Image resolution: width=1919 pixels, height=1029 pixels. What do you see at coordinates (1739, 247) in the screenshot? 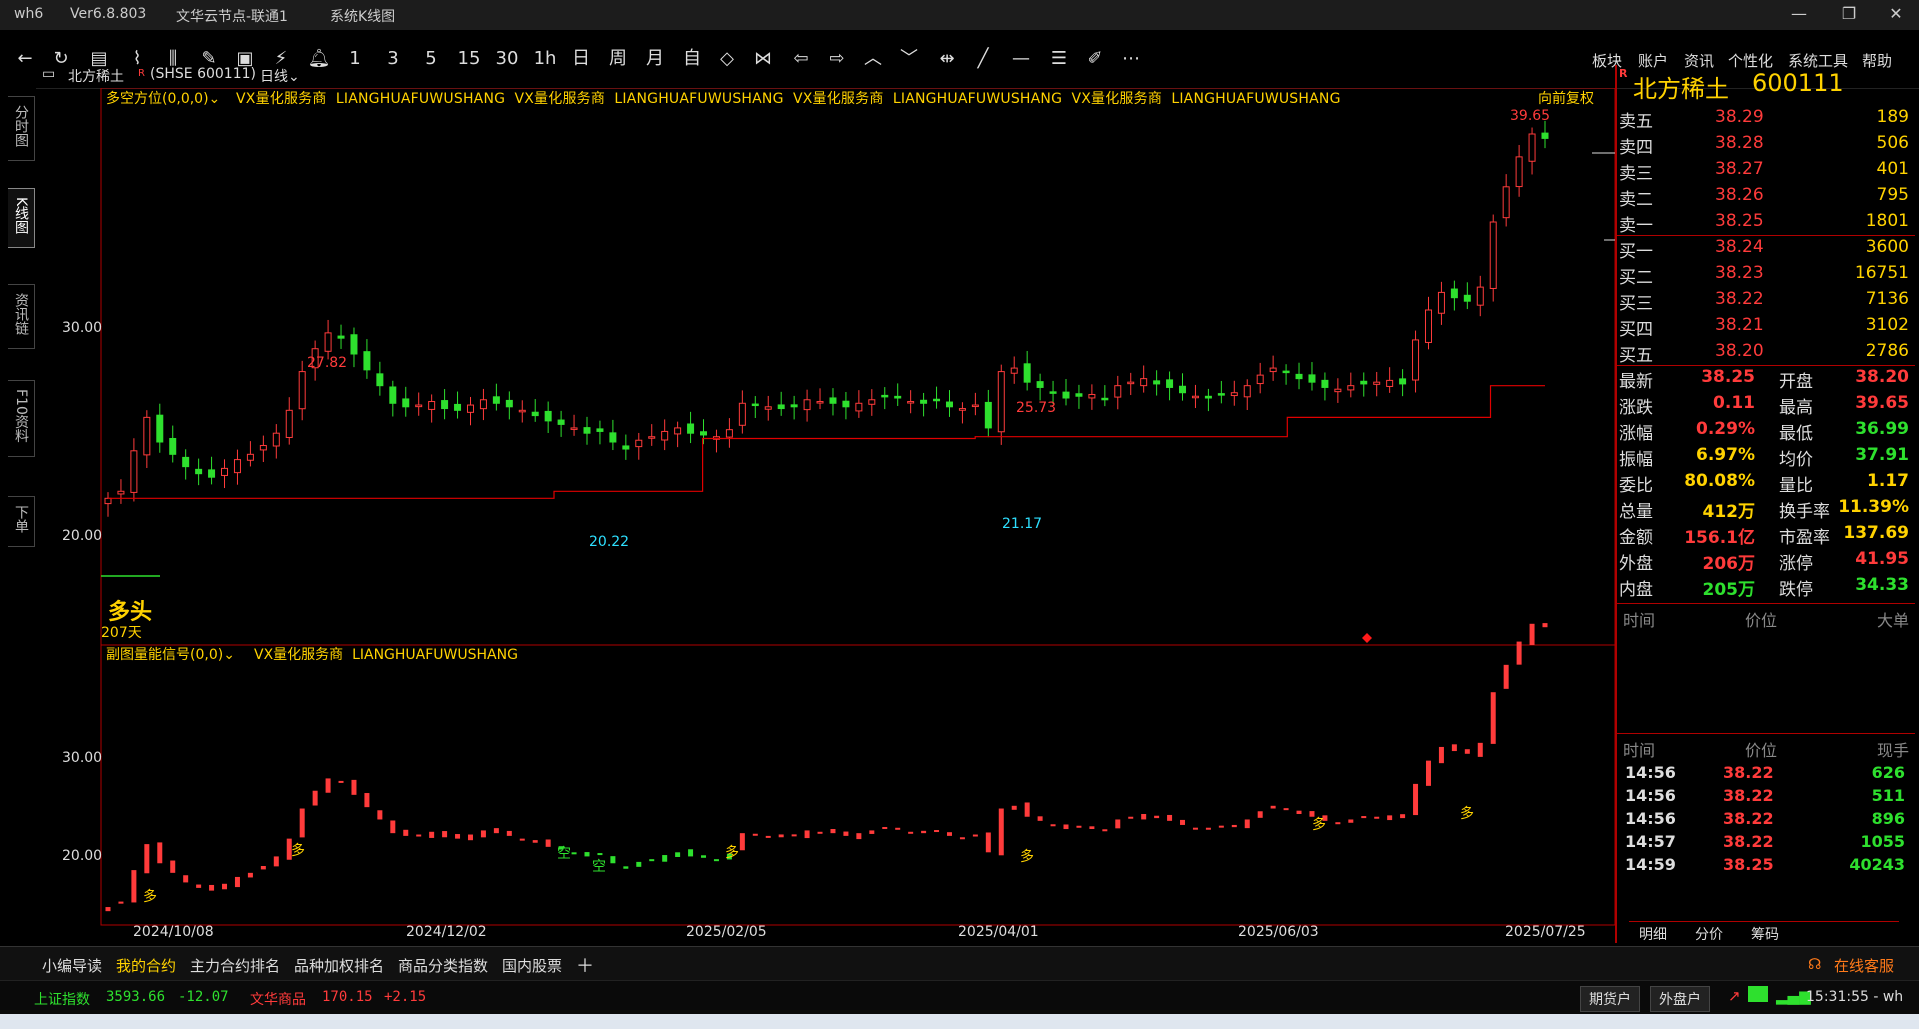
I see `bid-price: 38.24` at bounding box center [1739, 247].